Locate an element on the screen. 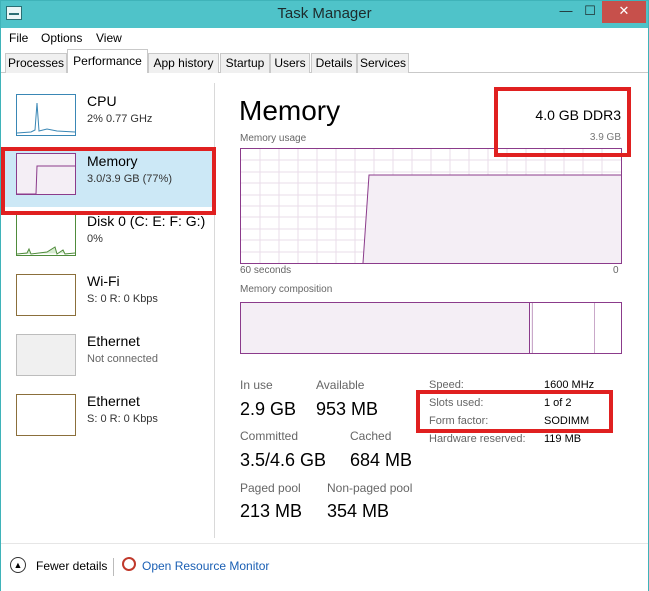 The width and height of the screenshot is (649, 591). open-resource-monitor-link: Open Resource Monitor is located at coordinates (205, 566).